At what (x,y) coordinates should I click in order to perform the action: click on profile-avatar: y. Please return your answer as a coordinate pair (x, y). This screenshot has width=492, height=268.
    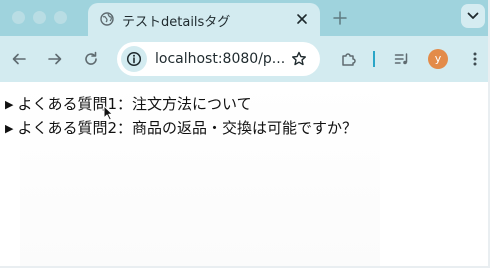
    Looking at the image, I should click on (438, 59).